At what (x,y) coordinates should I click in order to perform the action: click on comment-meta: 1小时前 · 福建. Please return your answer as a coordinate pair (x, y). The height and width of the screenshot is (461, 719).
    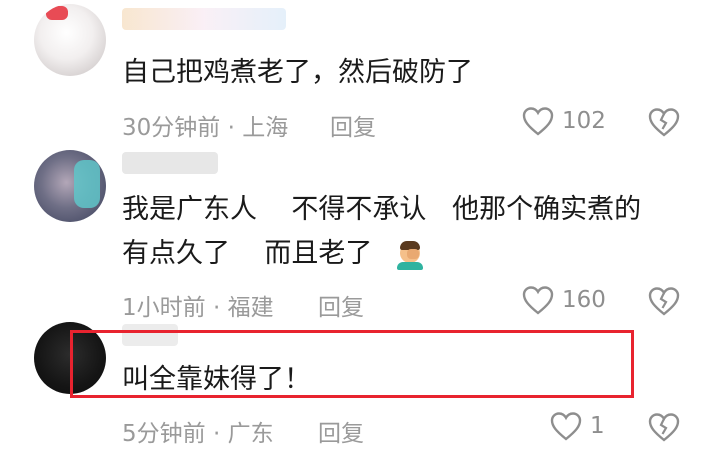
    Looking at the image, I should click on (198, 308).